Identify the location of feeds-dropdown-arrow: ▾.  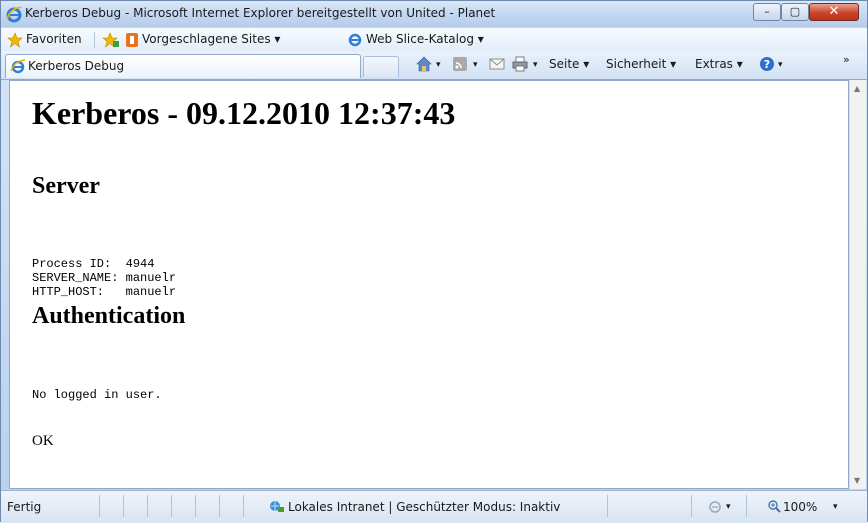
(475, 65).